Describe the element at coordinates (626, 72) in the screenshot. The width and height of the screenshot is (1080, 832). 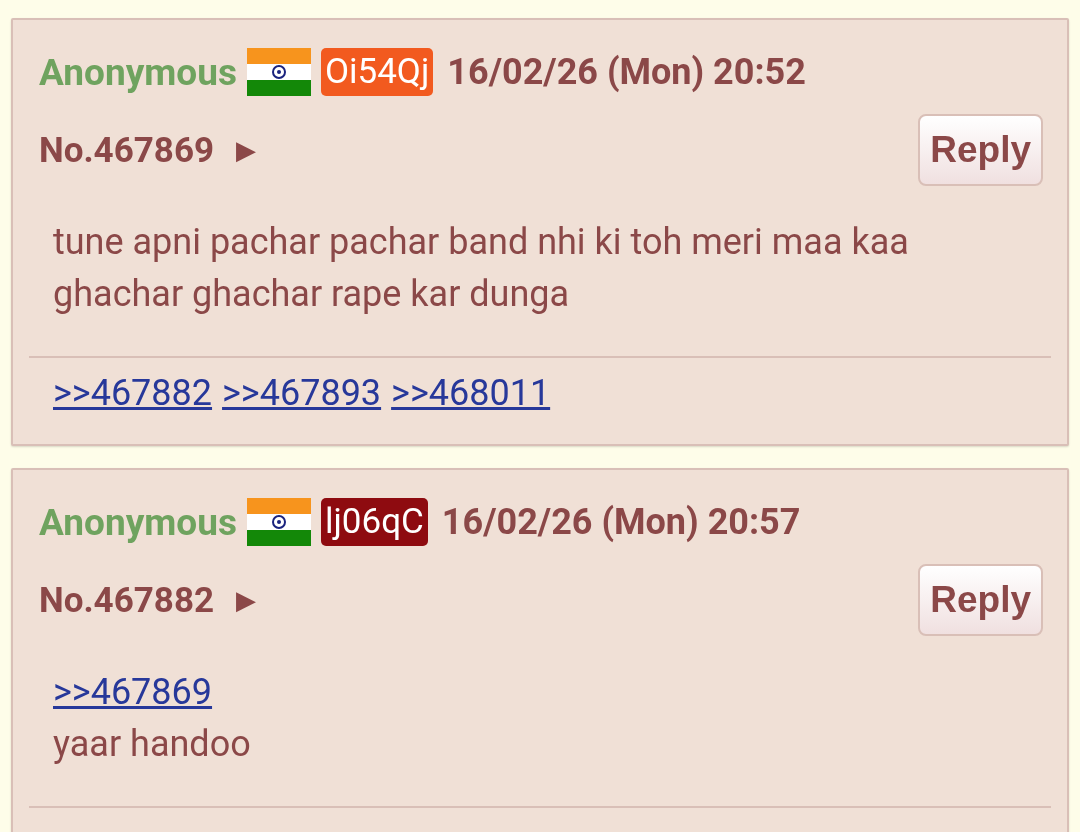
I see `post-date: 16/02/26 (Mon) 20:52` at that location.